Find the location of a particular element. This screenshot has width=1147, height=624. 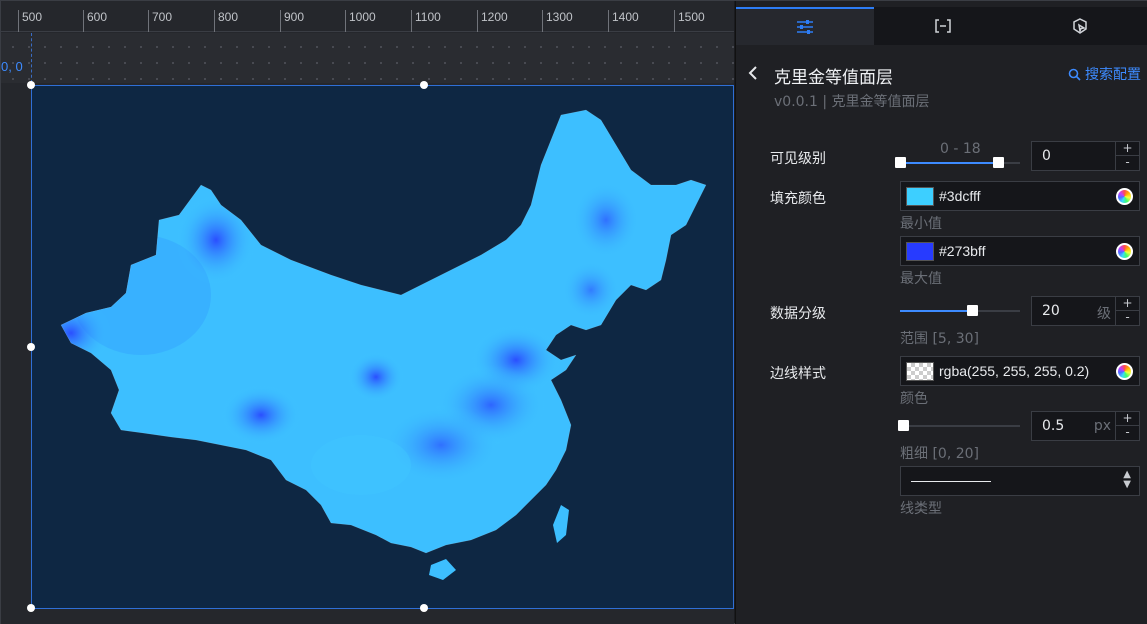

coordinate-label: 0, 0 is located at coordinates (12, 66).